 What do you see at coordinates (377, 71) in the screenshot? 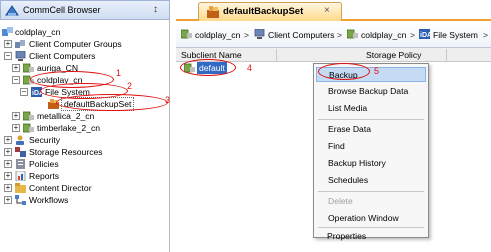
I see `annotation-number-5: 5` at bounding box center [377, 71].